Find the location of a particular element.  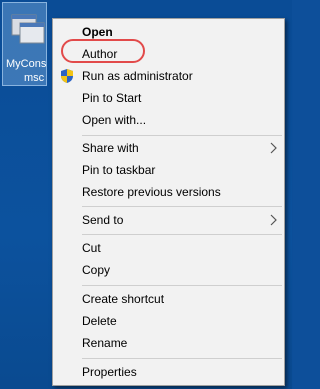

desktop-icon-mycons-msc: MyCons msc is located at coordinates (24, 44).